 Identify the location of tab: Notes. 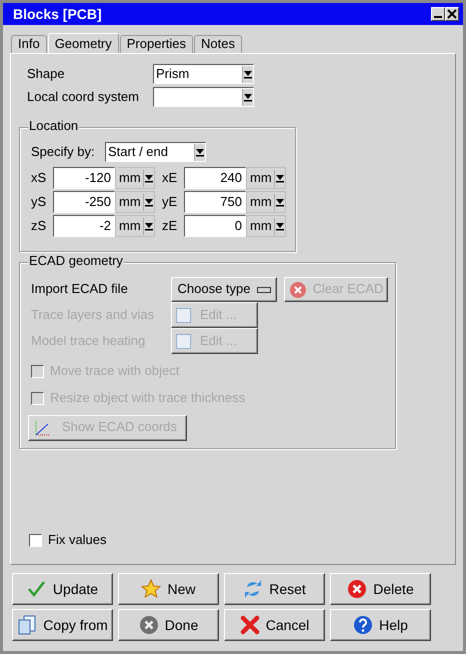
(218, 44).